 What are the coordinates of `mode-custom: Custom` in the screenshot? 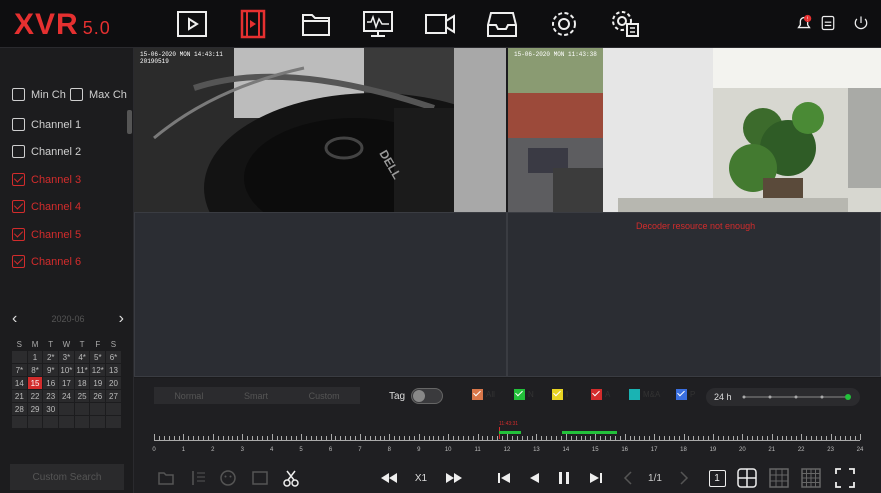 It's located at (324, 396).